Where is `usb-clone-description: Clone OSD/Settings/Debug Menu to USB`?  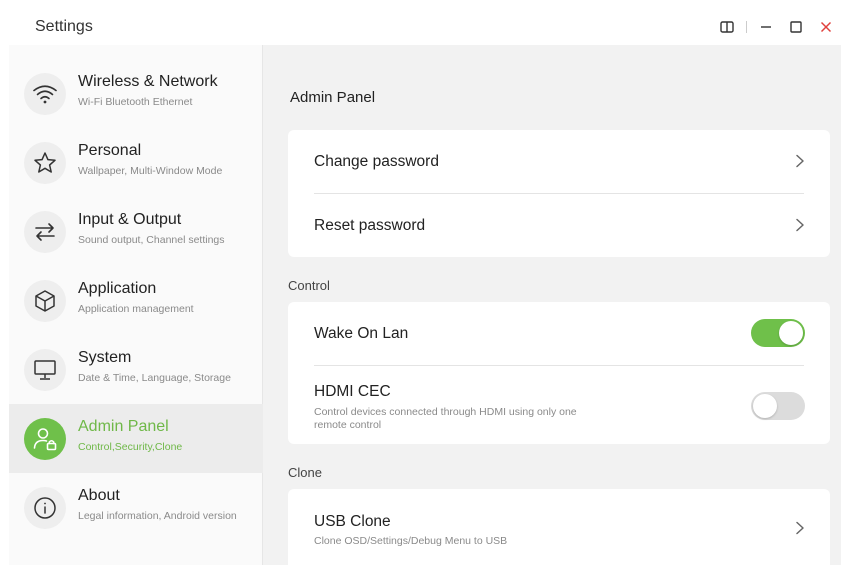 usb-clone-description: Clone OSD/Settings/Debug Menu to USB is located at coordinates (411, 541).